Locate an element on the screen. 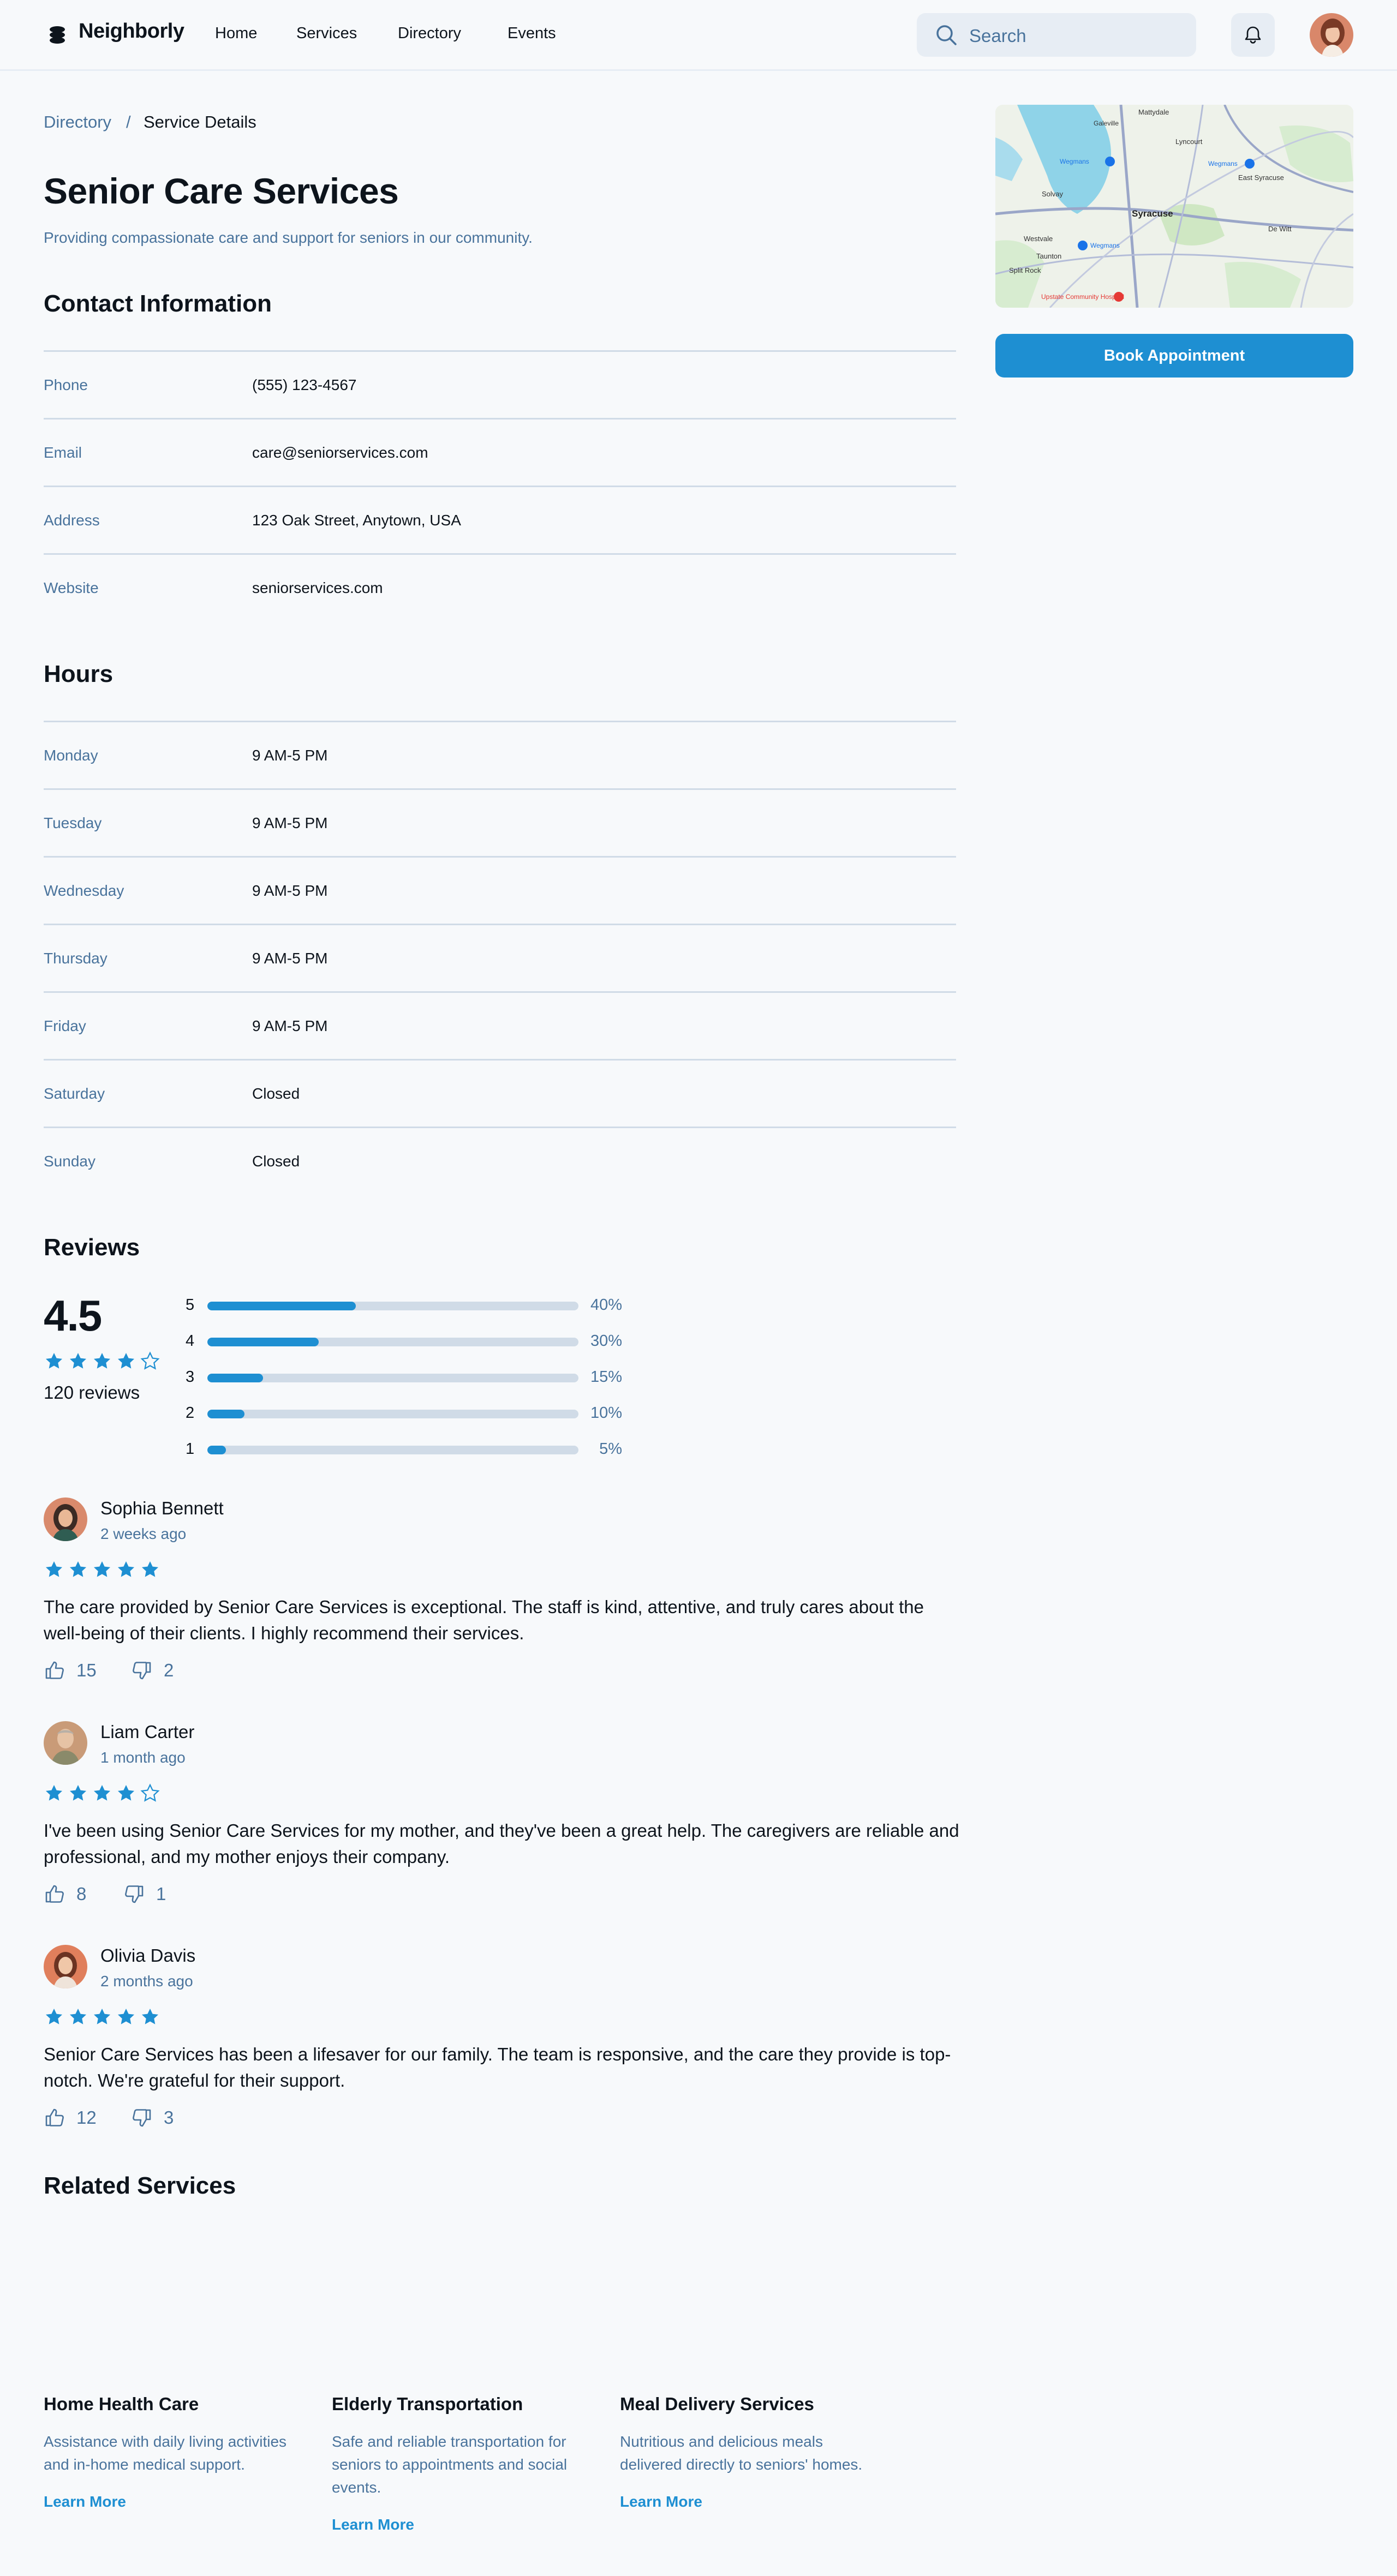 The image size is (1397, 2576). like-count: 12 is located at coordinates (86, 2117).